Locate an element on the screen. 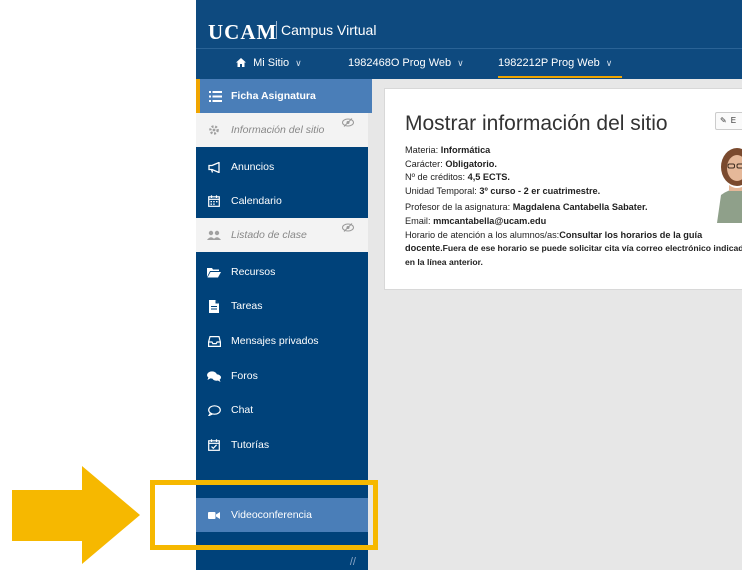 Image resolution: width=742 pixels, height=570 pixels. sidebar-item-label: Ficha Asignatura is located at coordinates (273, 96).